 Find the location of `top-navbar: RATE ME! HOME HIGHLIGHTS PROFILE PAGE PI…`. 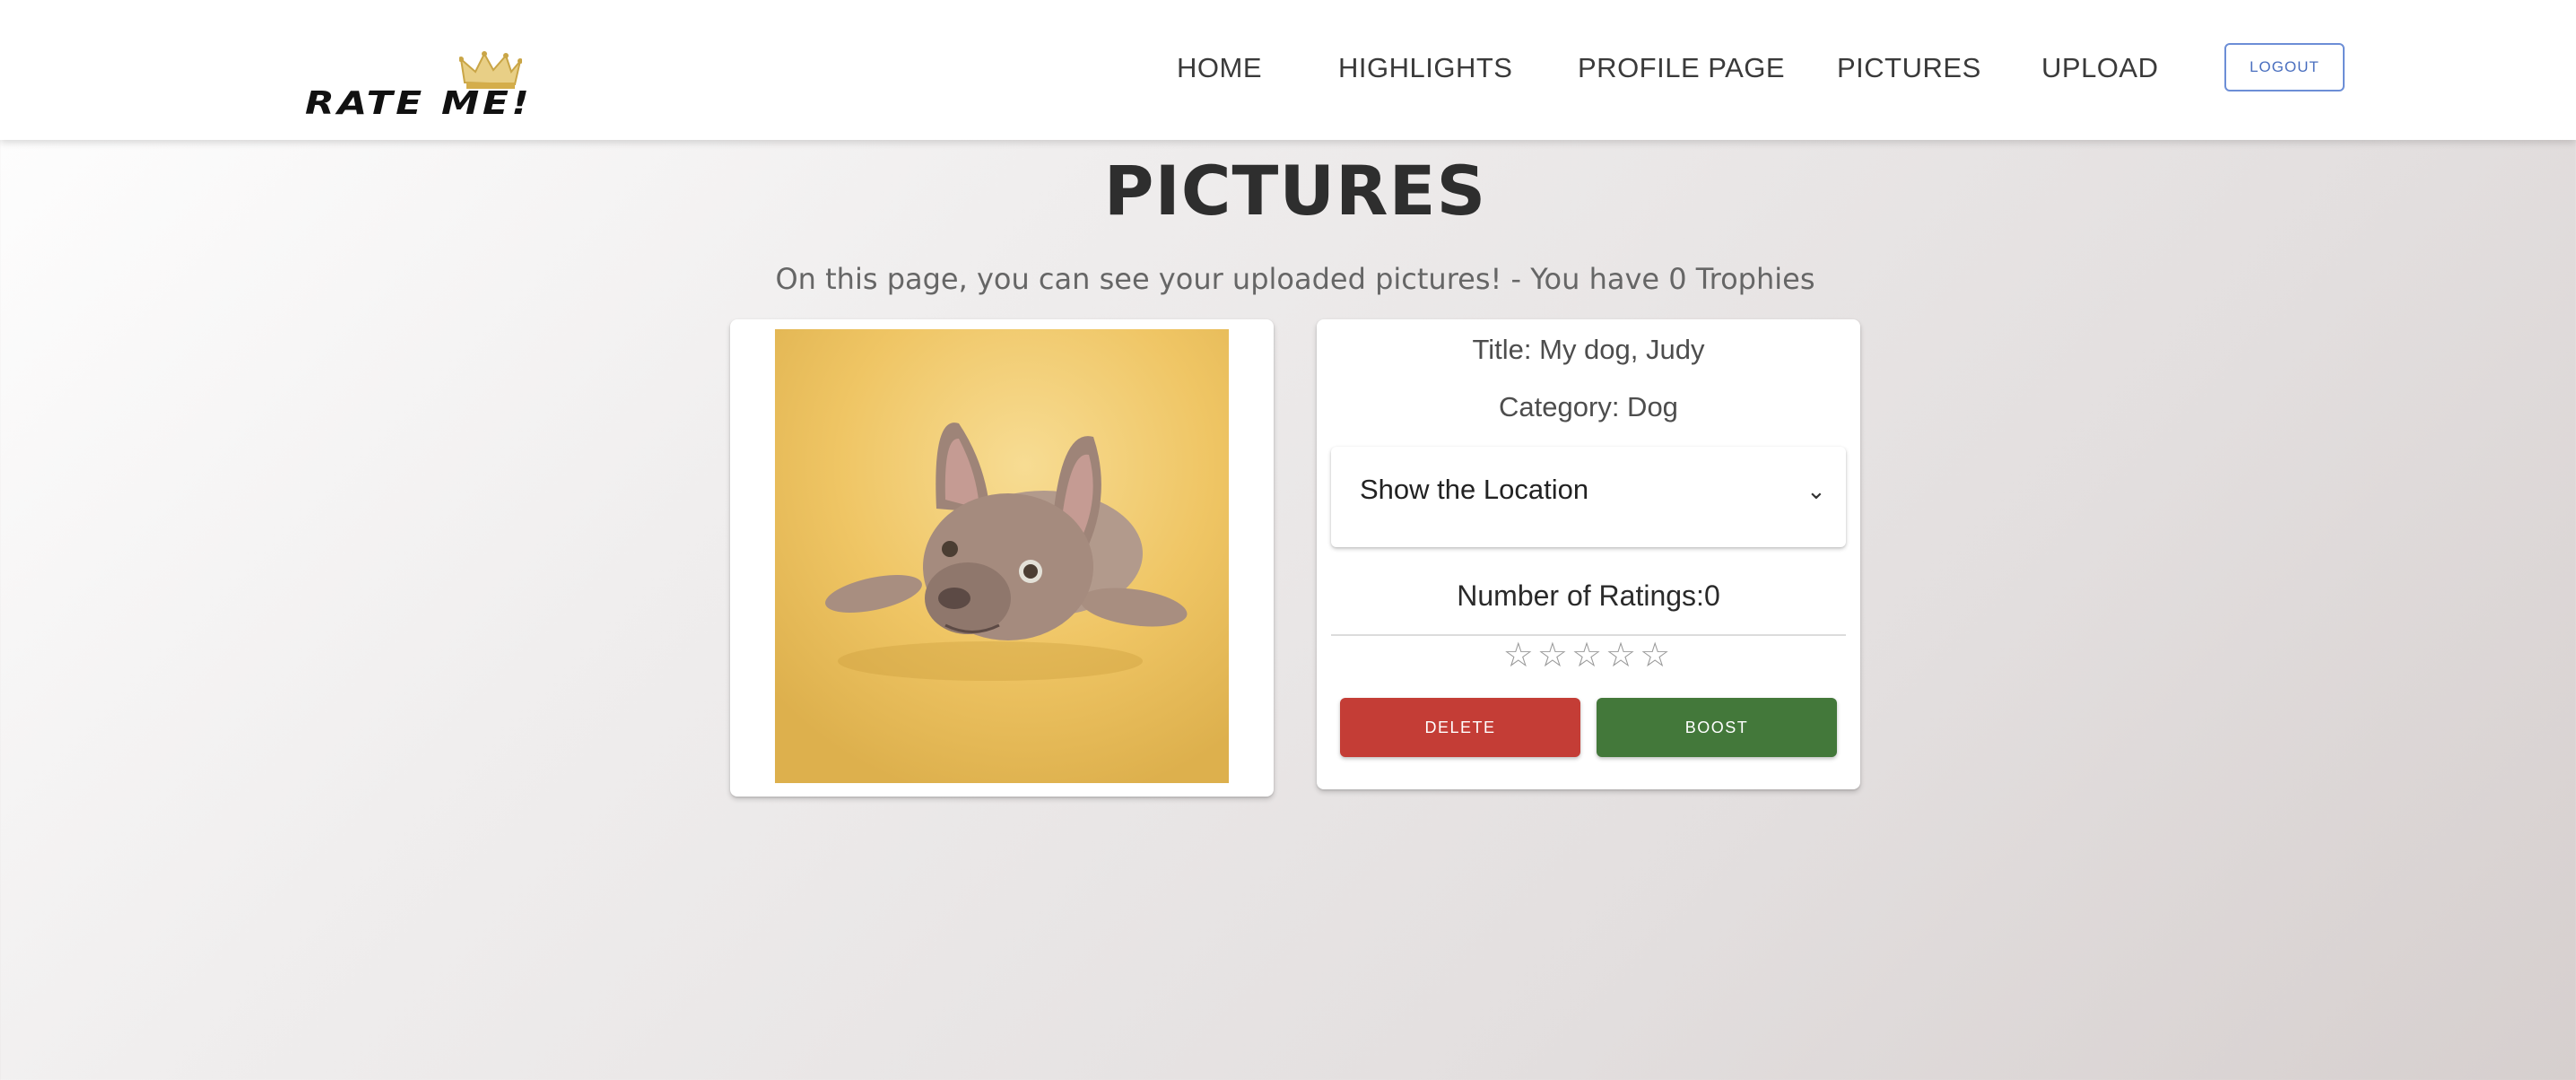

top-navbar: RATE ME! HOME HIGHLIGHTS PROFILE PAGE PI… is located at coordinates (1288, 70).